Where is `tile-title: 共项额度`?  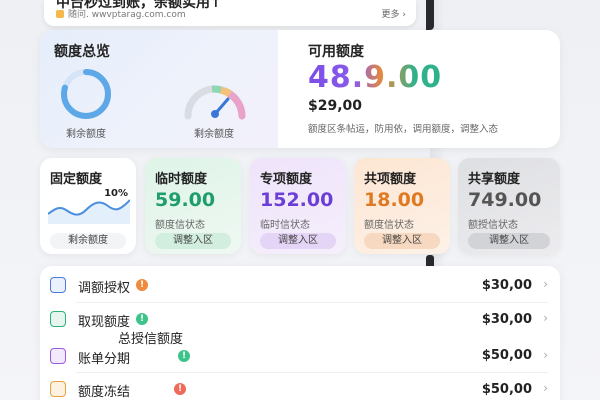 tile-title: 共项额度 is located at coordinates (390, 179).